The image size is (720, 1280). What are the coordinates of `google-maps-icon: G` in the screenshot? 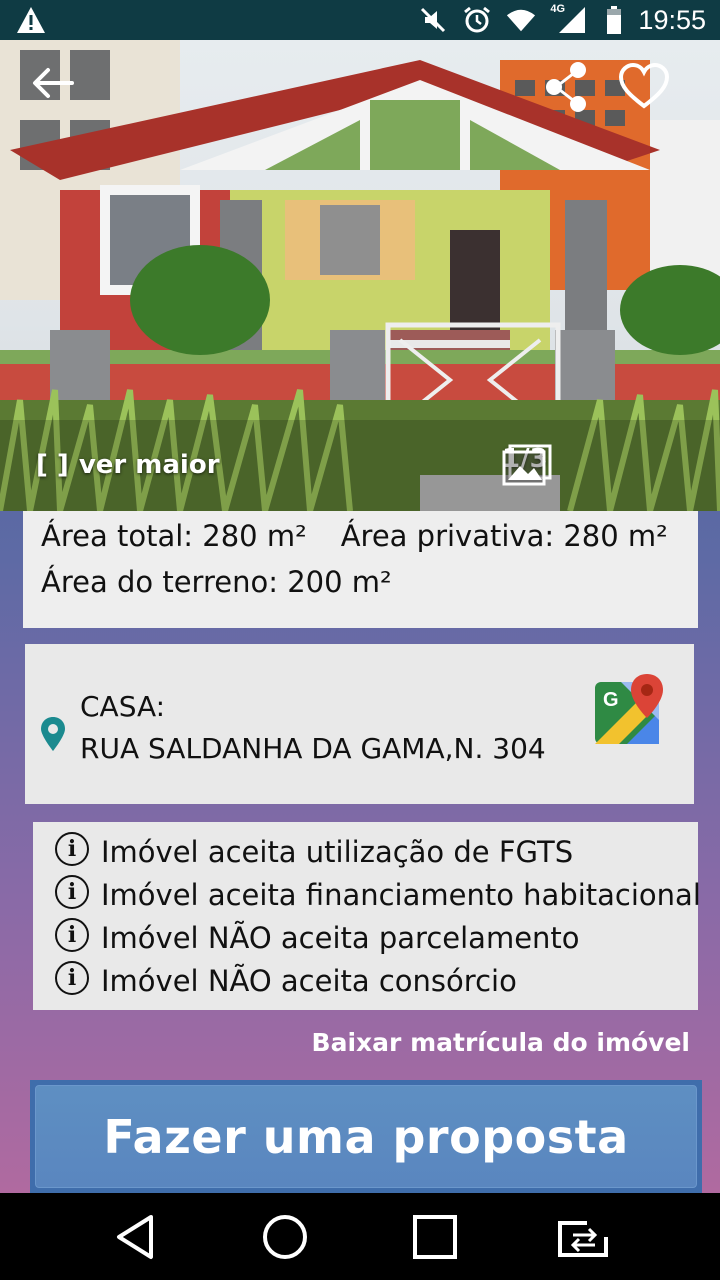 It's located at (631, 710).